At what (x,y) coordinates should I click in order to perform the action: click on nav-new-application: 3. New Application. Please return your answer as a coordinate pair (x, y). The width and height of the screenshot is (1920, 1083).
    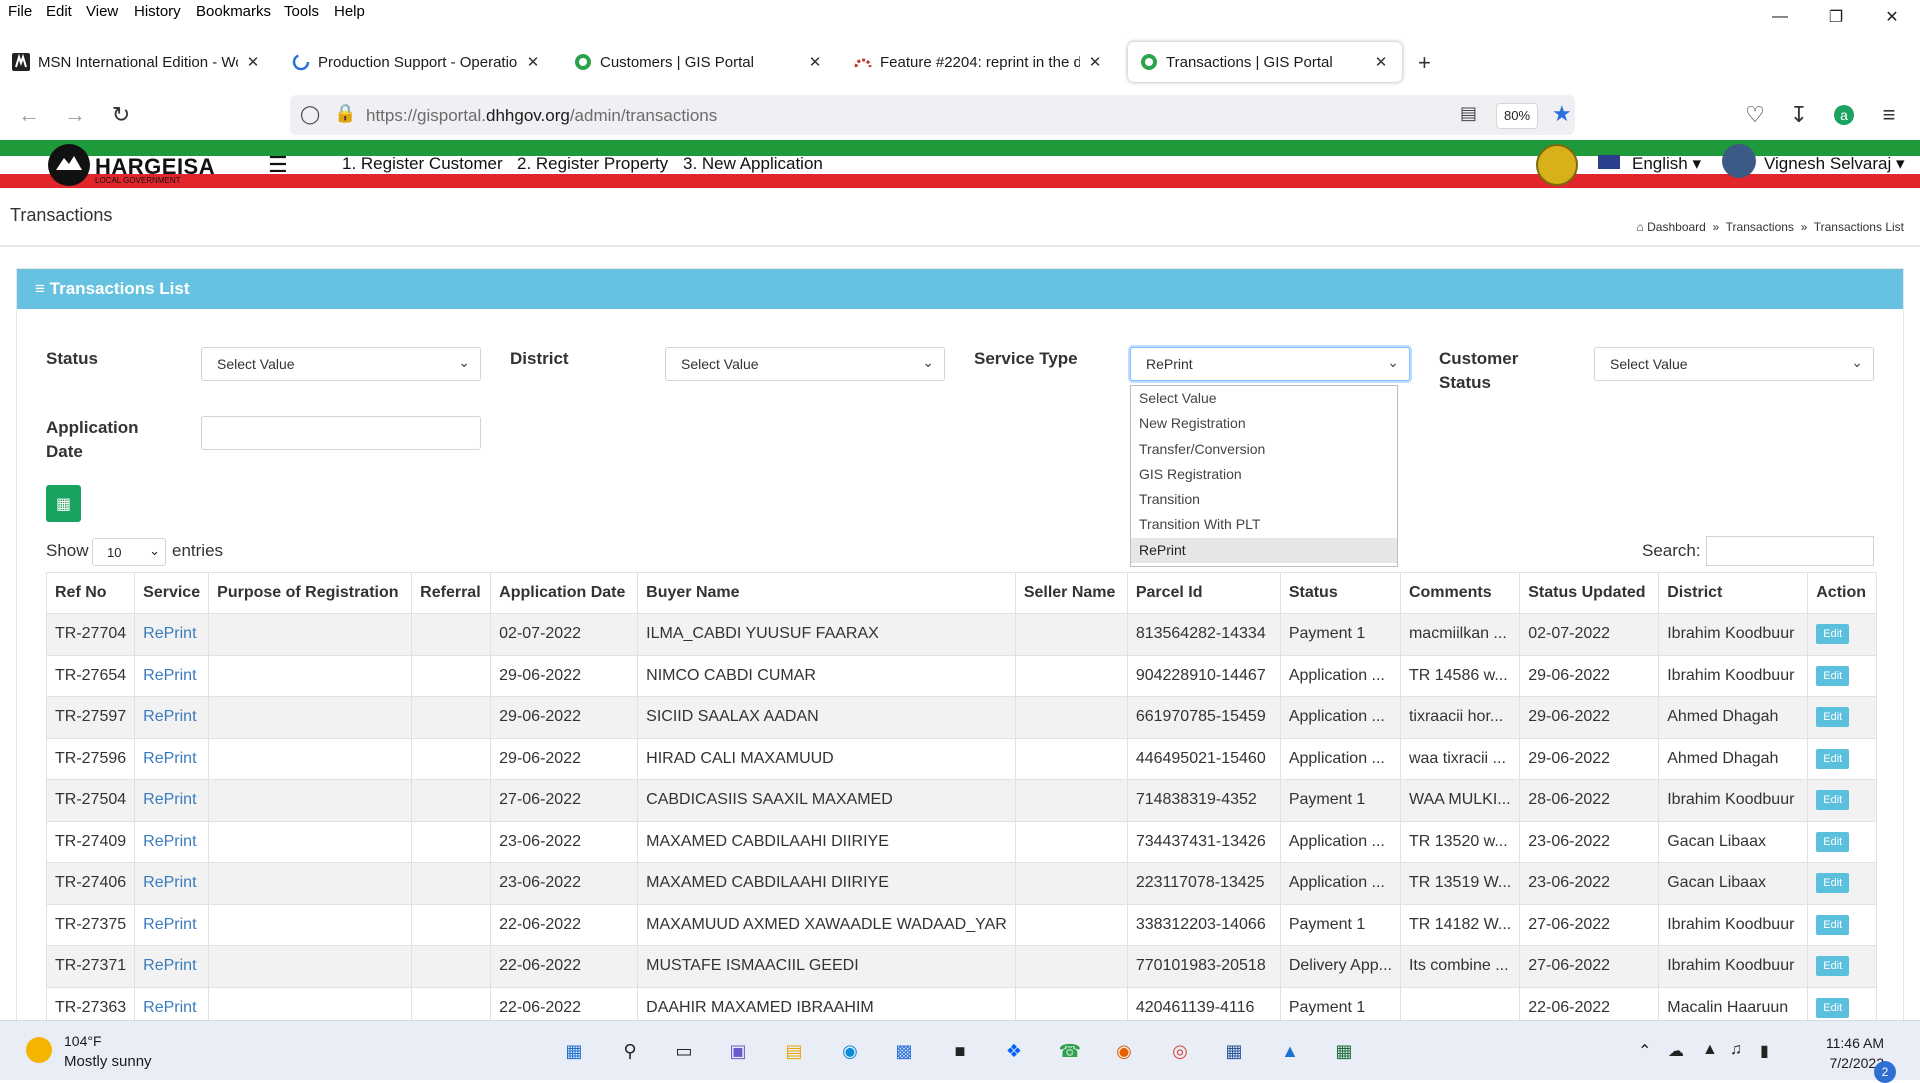
    Looking at the image, I should click on (753, 164).